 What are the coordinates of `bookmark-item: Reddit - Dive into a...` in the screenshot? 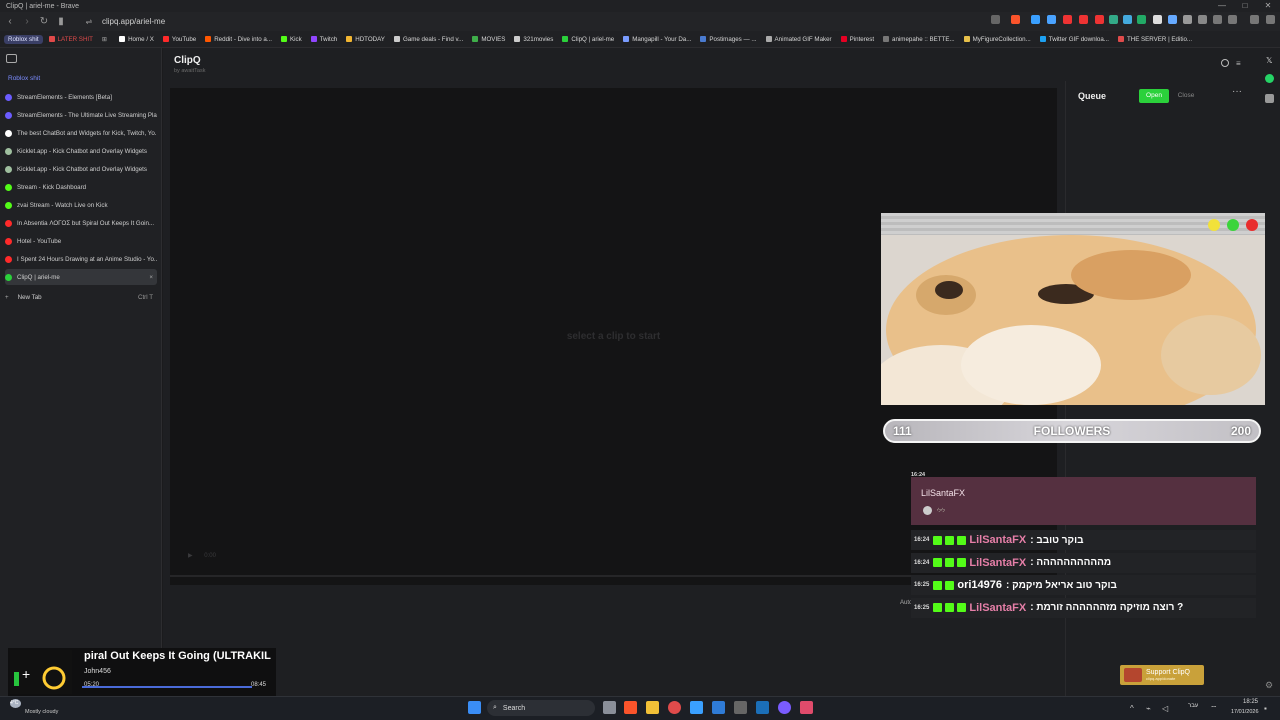 It's located at (238, 39).